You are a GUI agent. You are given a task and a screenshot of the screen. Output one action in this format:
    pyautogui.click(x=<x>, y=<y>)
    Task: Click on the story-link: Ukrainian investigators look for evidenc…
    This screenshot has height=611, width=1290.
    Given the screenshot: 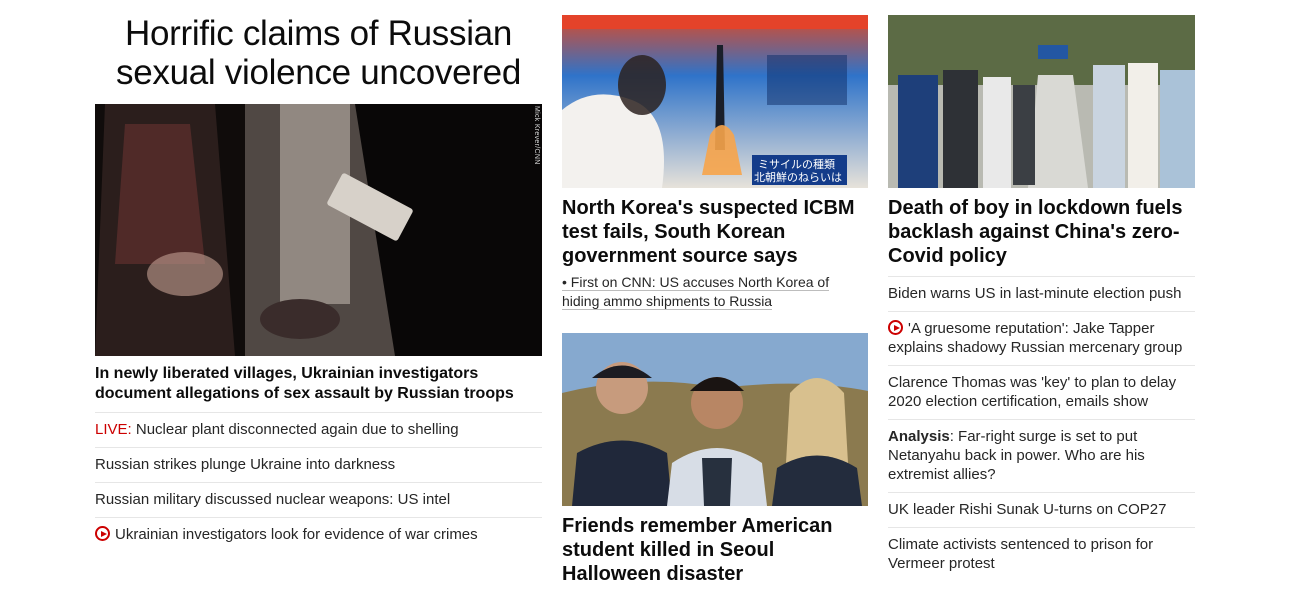 What is the action you would take?
    pyautogui.click(x=296, y=534)
    